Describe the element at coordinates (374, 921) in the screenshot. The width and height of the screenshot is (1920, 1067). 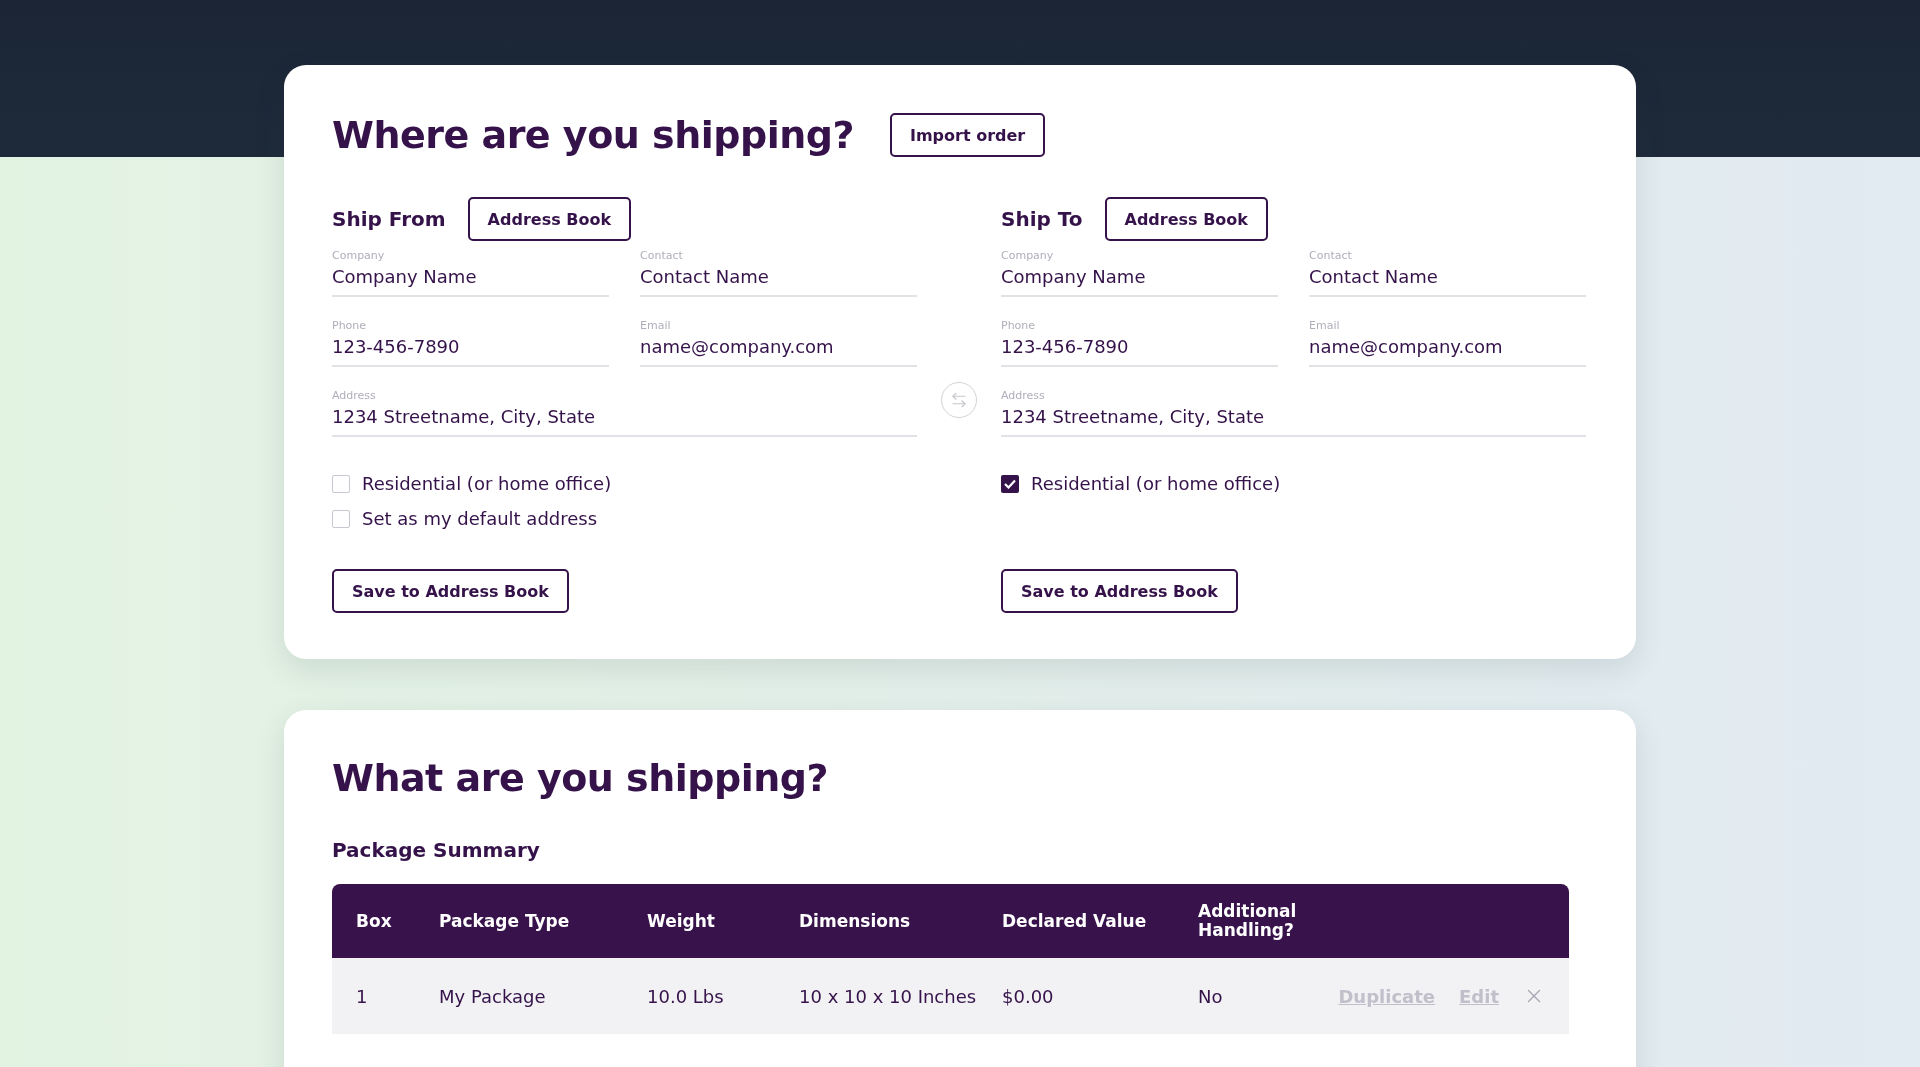
I see `column-header: Box` at that location.